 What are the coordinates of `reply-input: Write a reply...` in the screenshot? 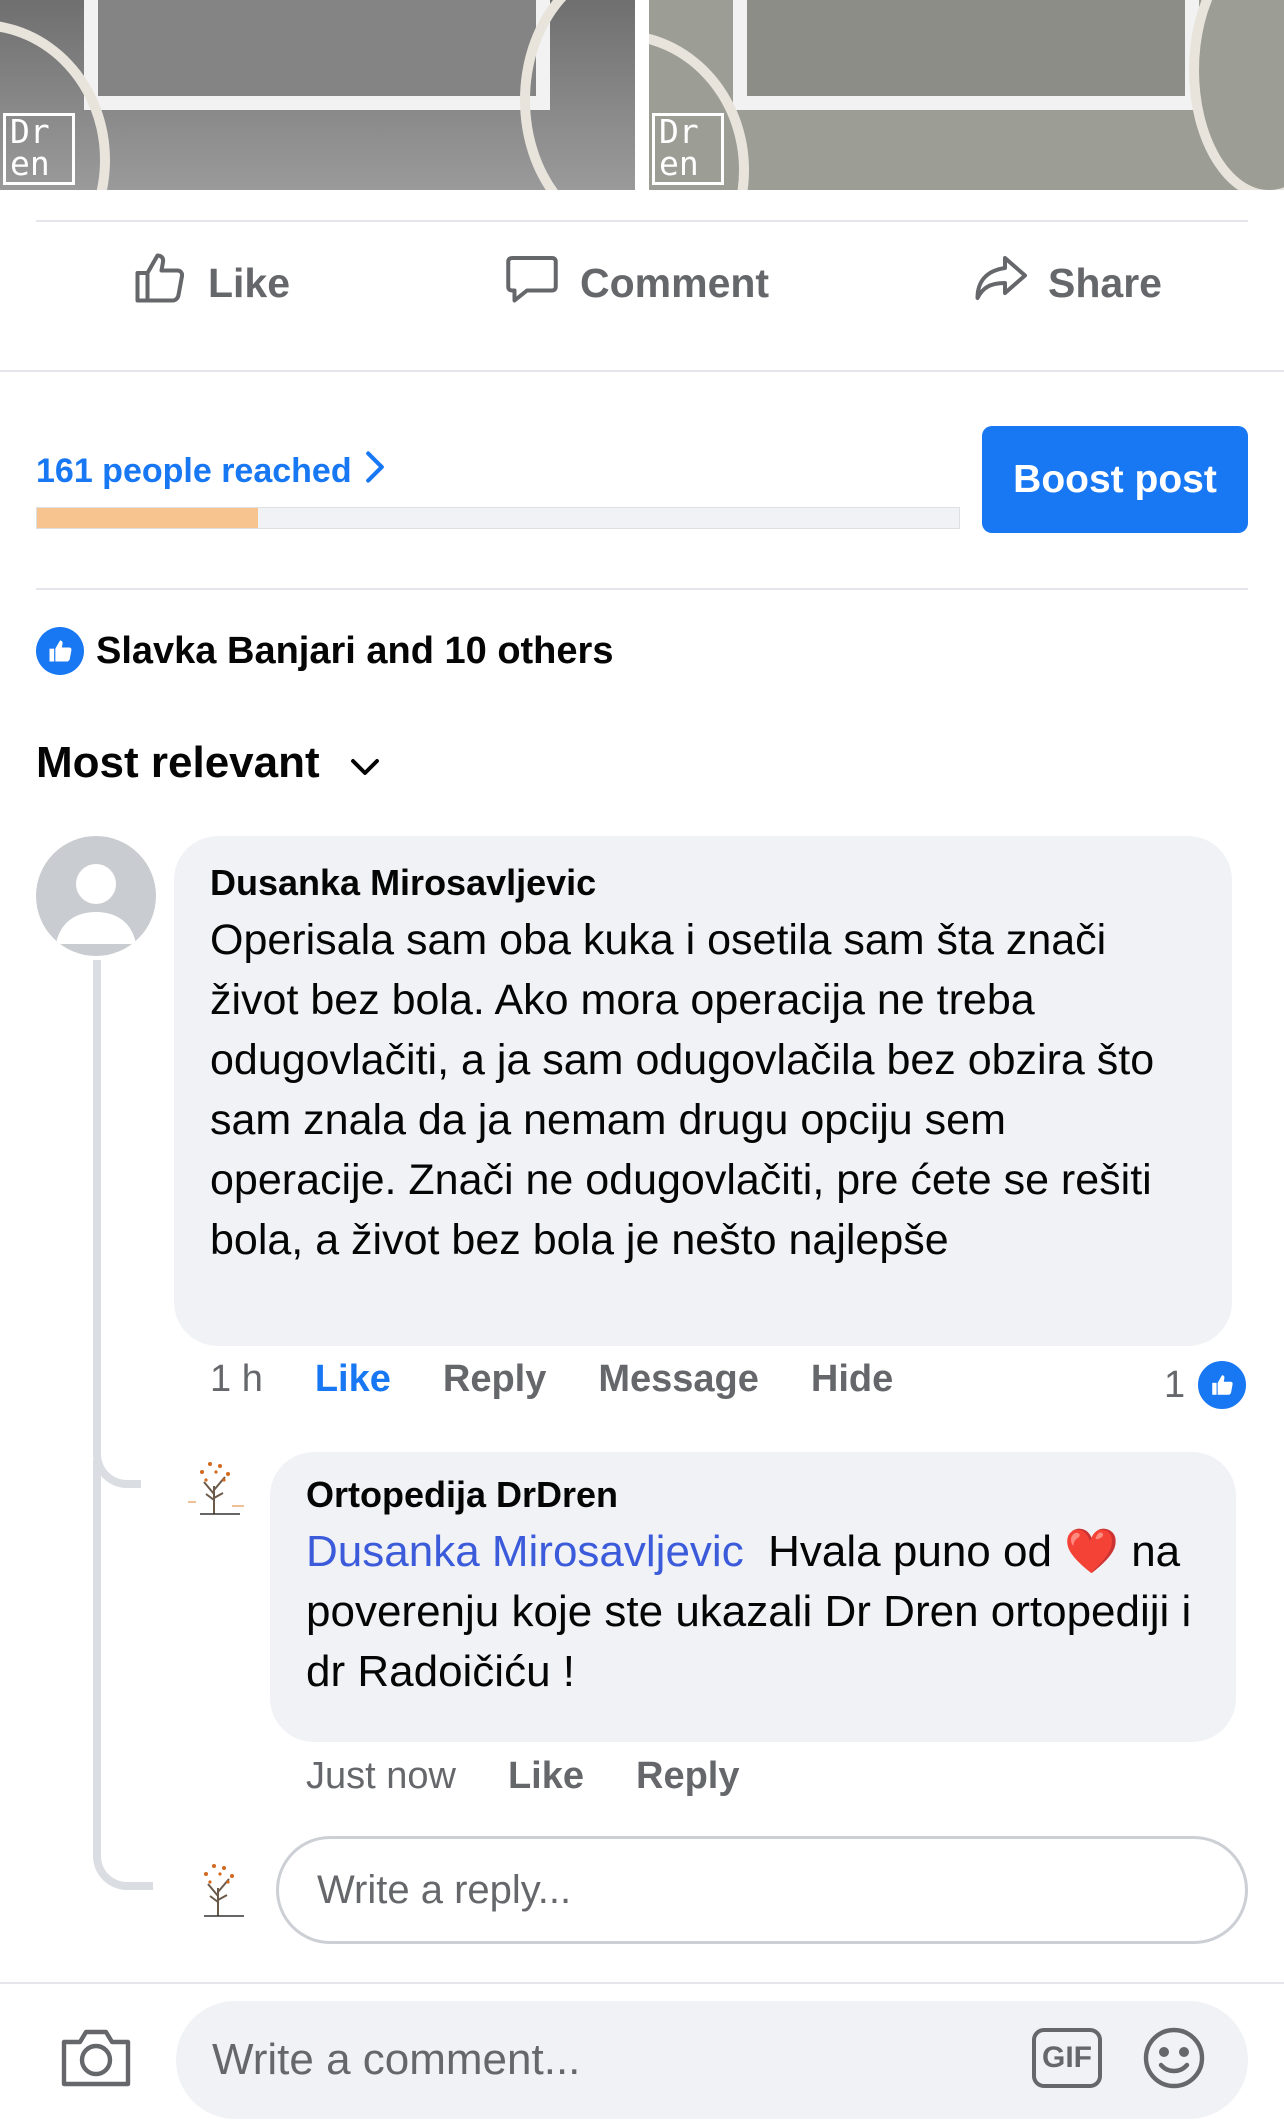 It's located at (762, 1890).